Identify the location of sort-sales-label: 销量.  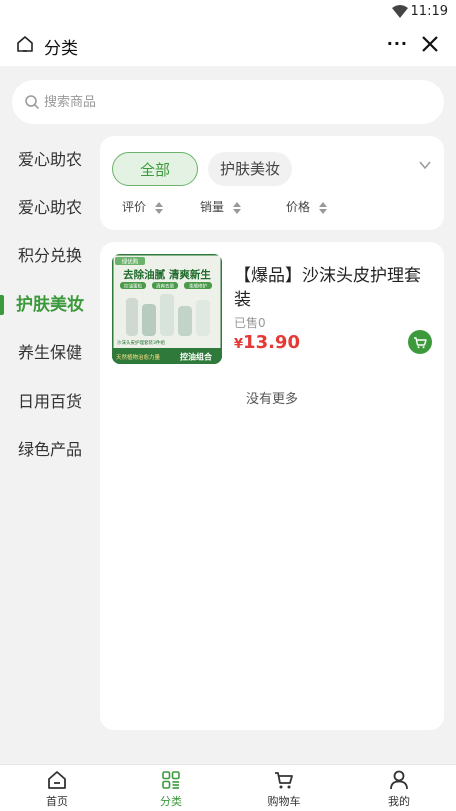
(212, 207).